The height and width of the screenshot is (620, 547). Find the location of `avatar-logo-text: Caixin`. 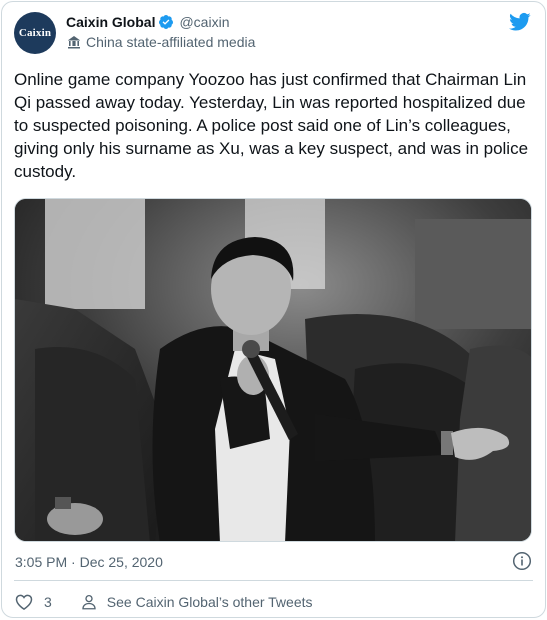

avatar-logo-text: Caixin is located at coordinates (35, 33).